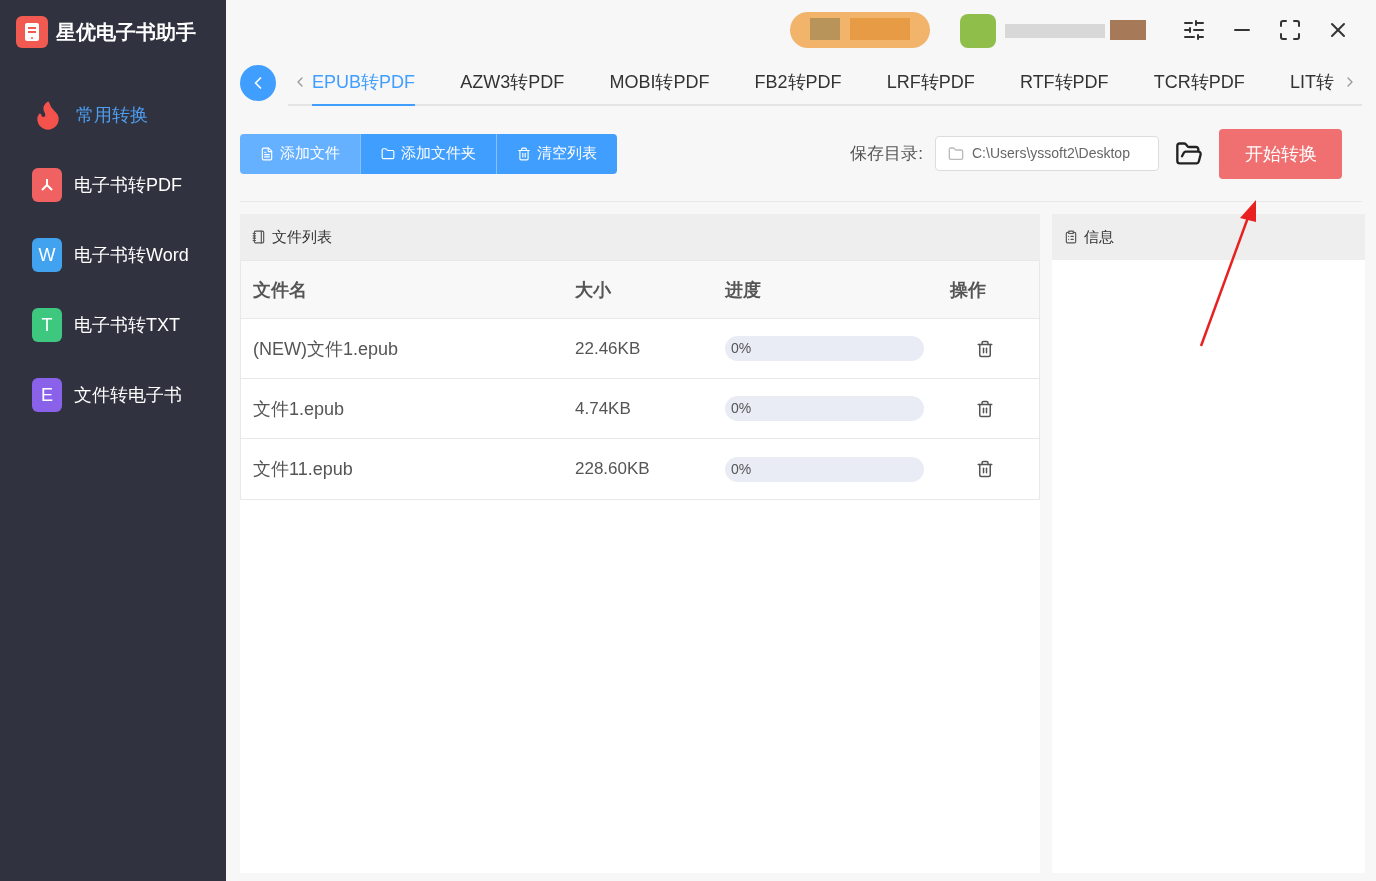 Image resolution: width=1376 pixels, height=881 pixels. Describe the element at coordinates (113, 185) in the screenshot. I see `sidebar-item: 电子书转PDF` at that location.